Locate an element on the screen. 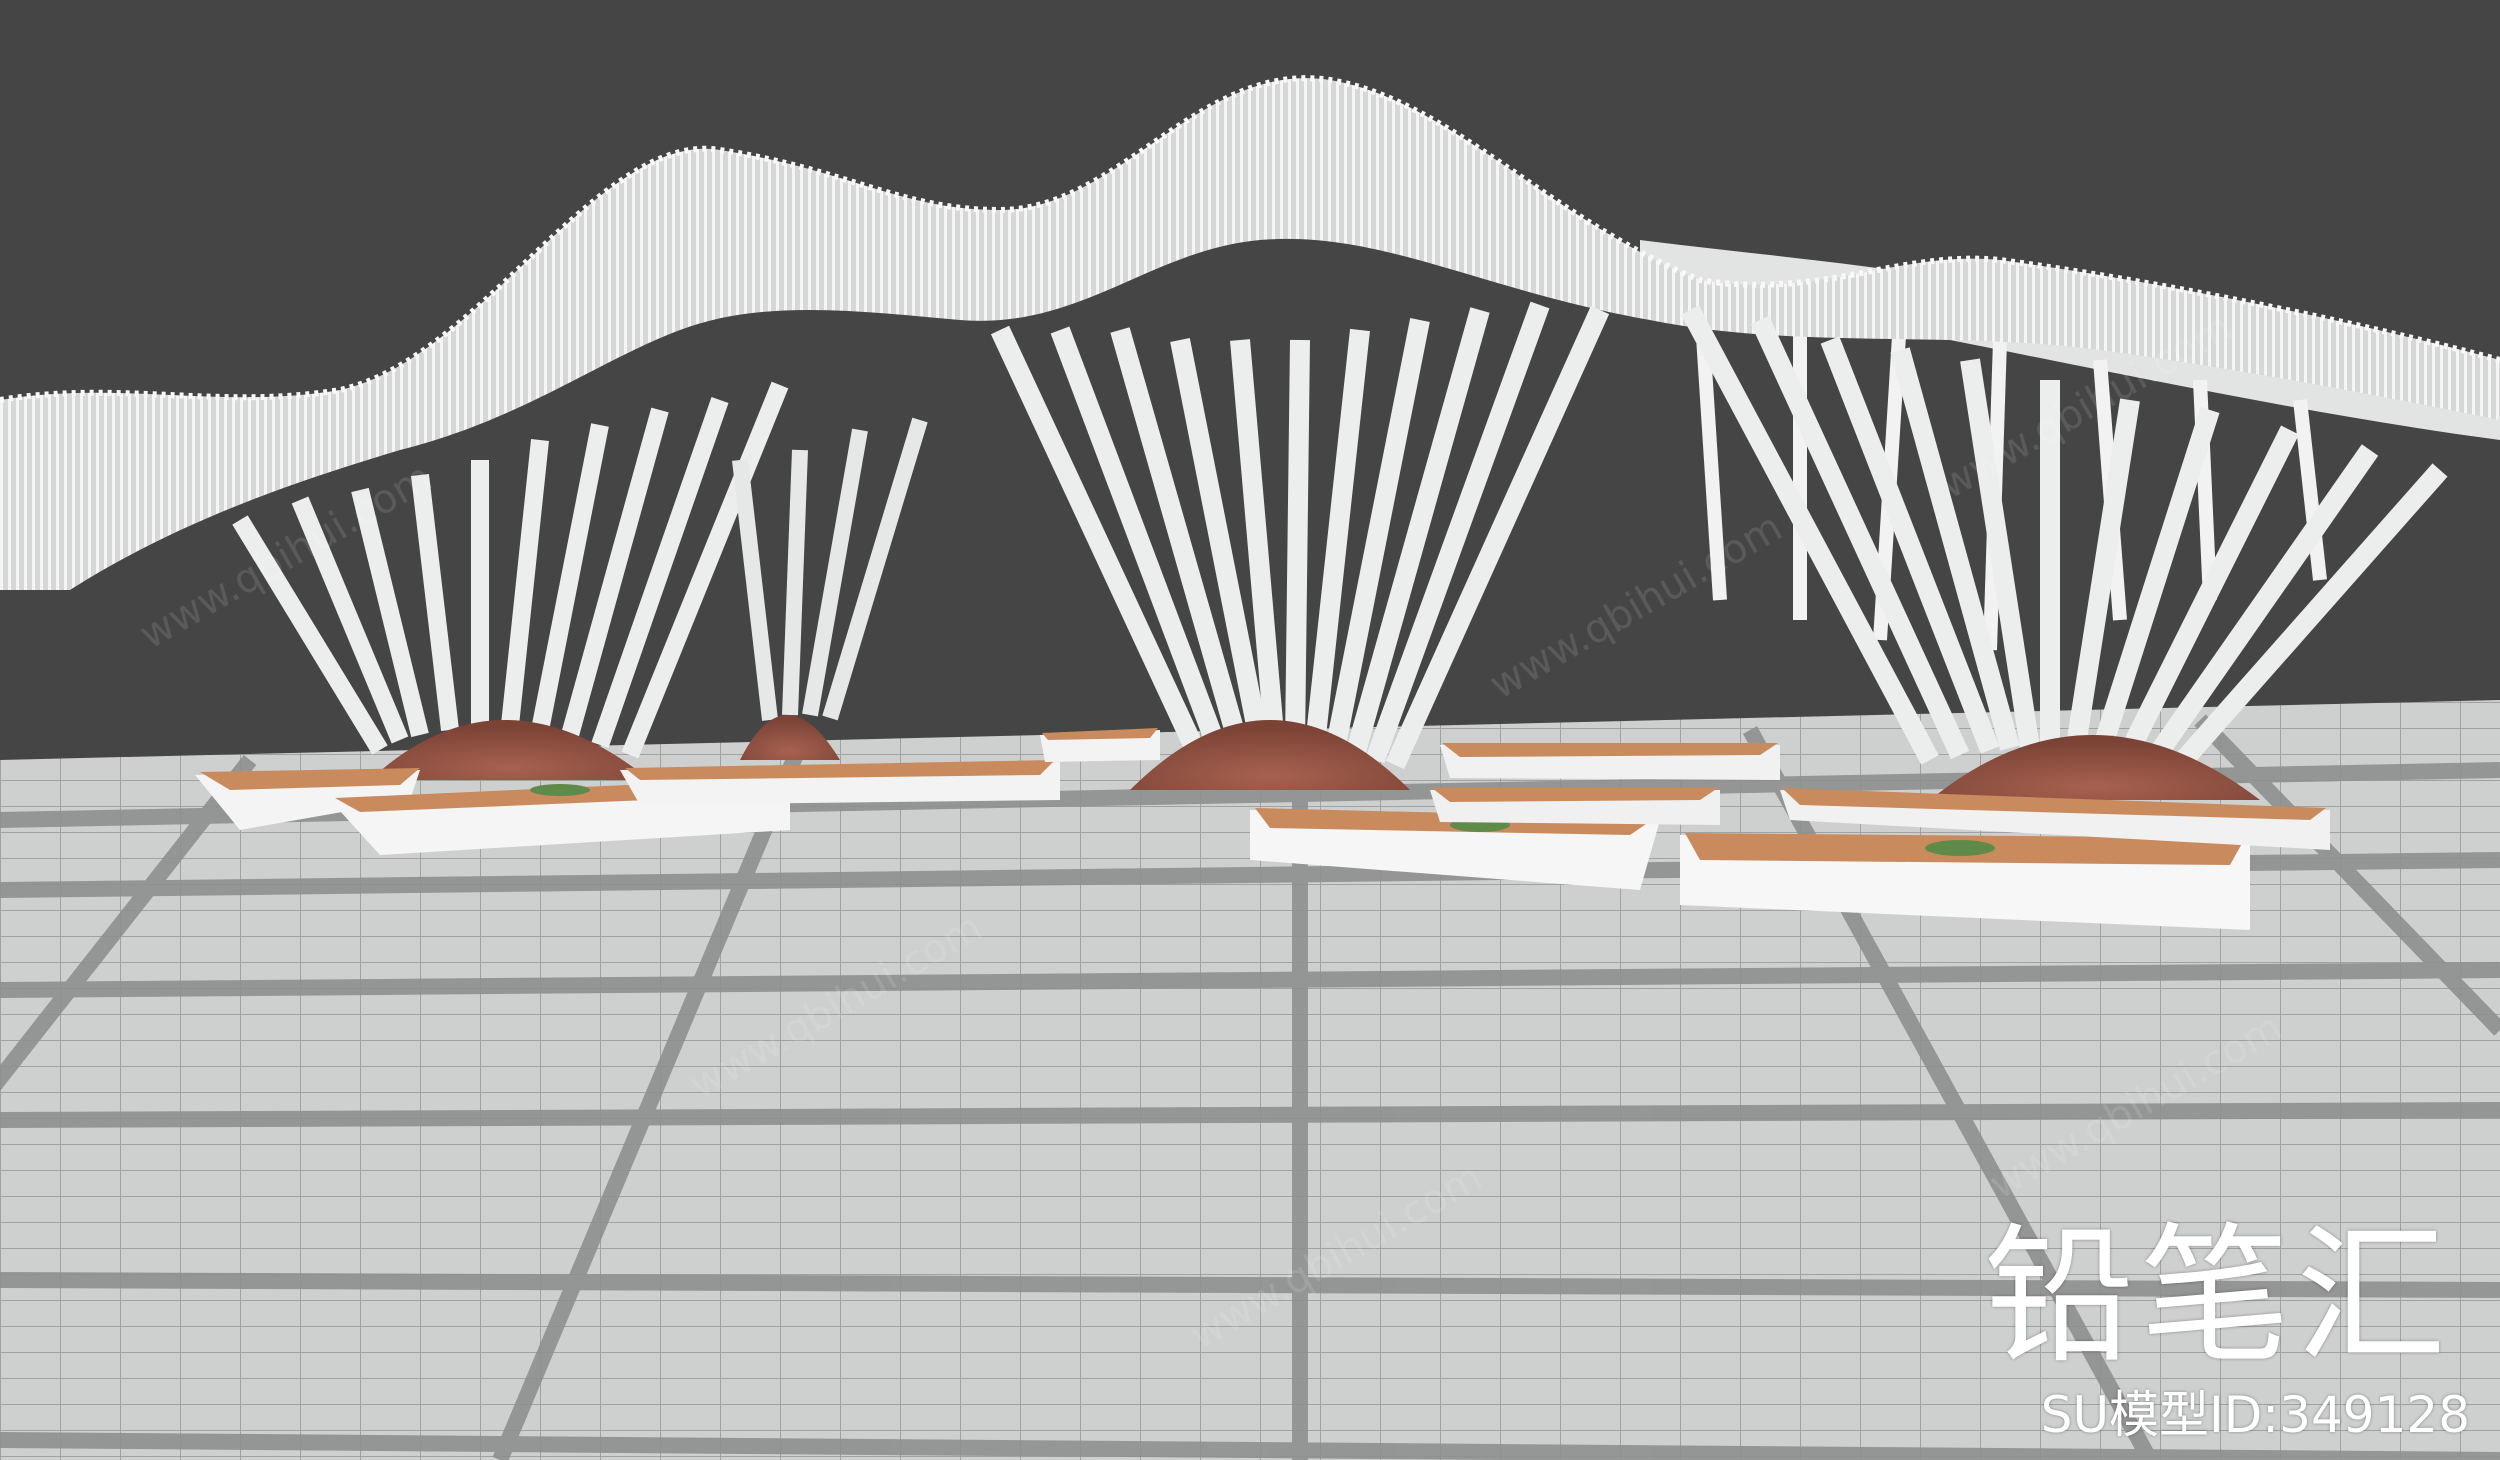 This screenshot has width=2500, height=1460. model-id-label: SU模型ID:349128 is located at coordinates (2255, 1415).